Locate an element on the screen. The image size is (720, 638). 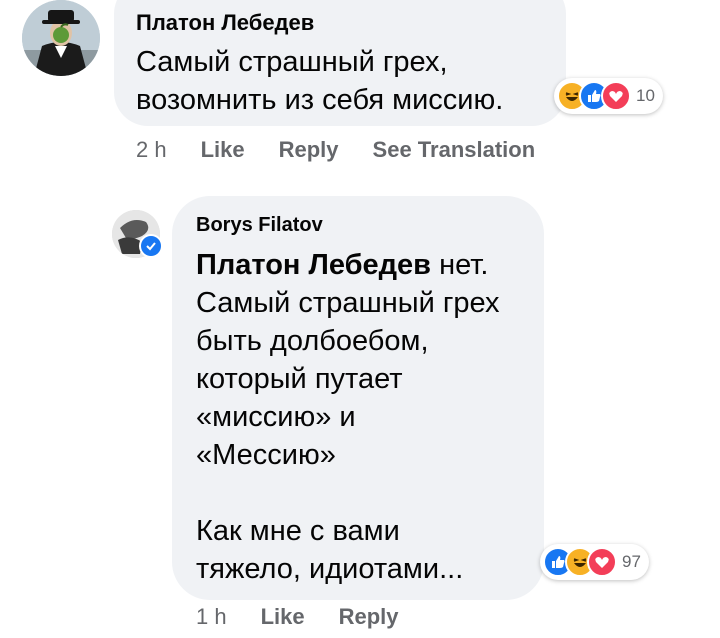
reply-like-button: Like is located at coordinates (283, 617).